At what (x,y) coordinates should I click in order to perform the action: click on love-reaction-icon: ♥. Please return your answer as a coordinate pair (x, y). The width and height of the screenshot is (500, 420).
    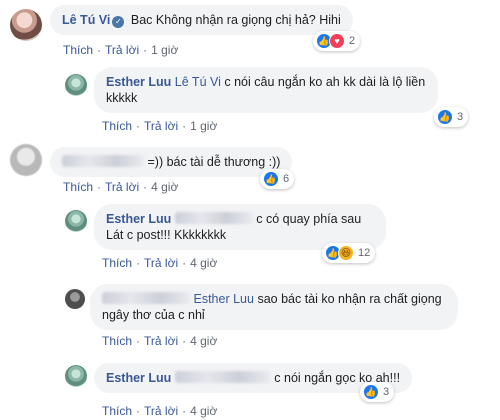
    Looking at the image, I should click on (337, 41).